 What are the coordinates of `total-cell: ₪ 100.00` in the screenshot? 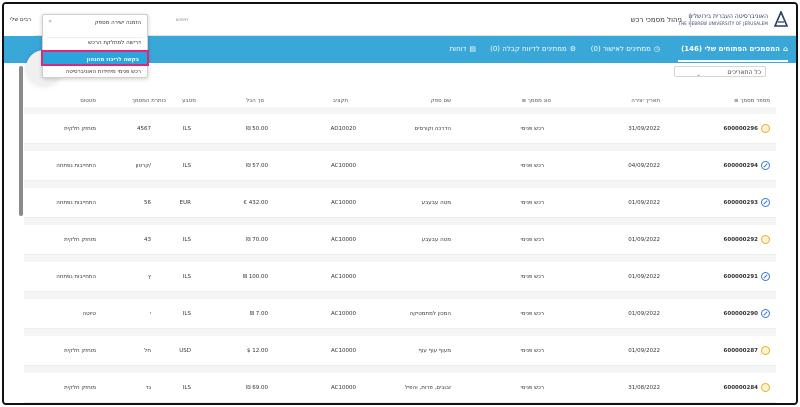 It's located at (255, 277).